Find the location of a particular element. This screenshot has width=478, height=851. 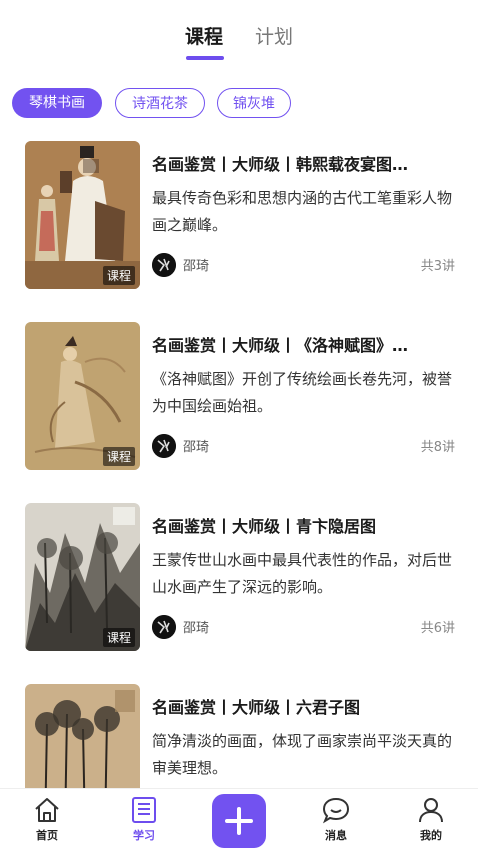

lesson-count: 共8讲 is located at coordinates (437, 447).